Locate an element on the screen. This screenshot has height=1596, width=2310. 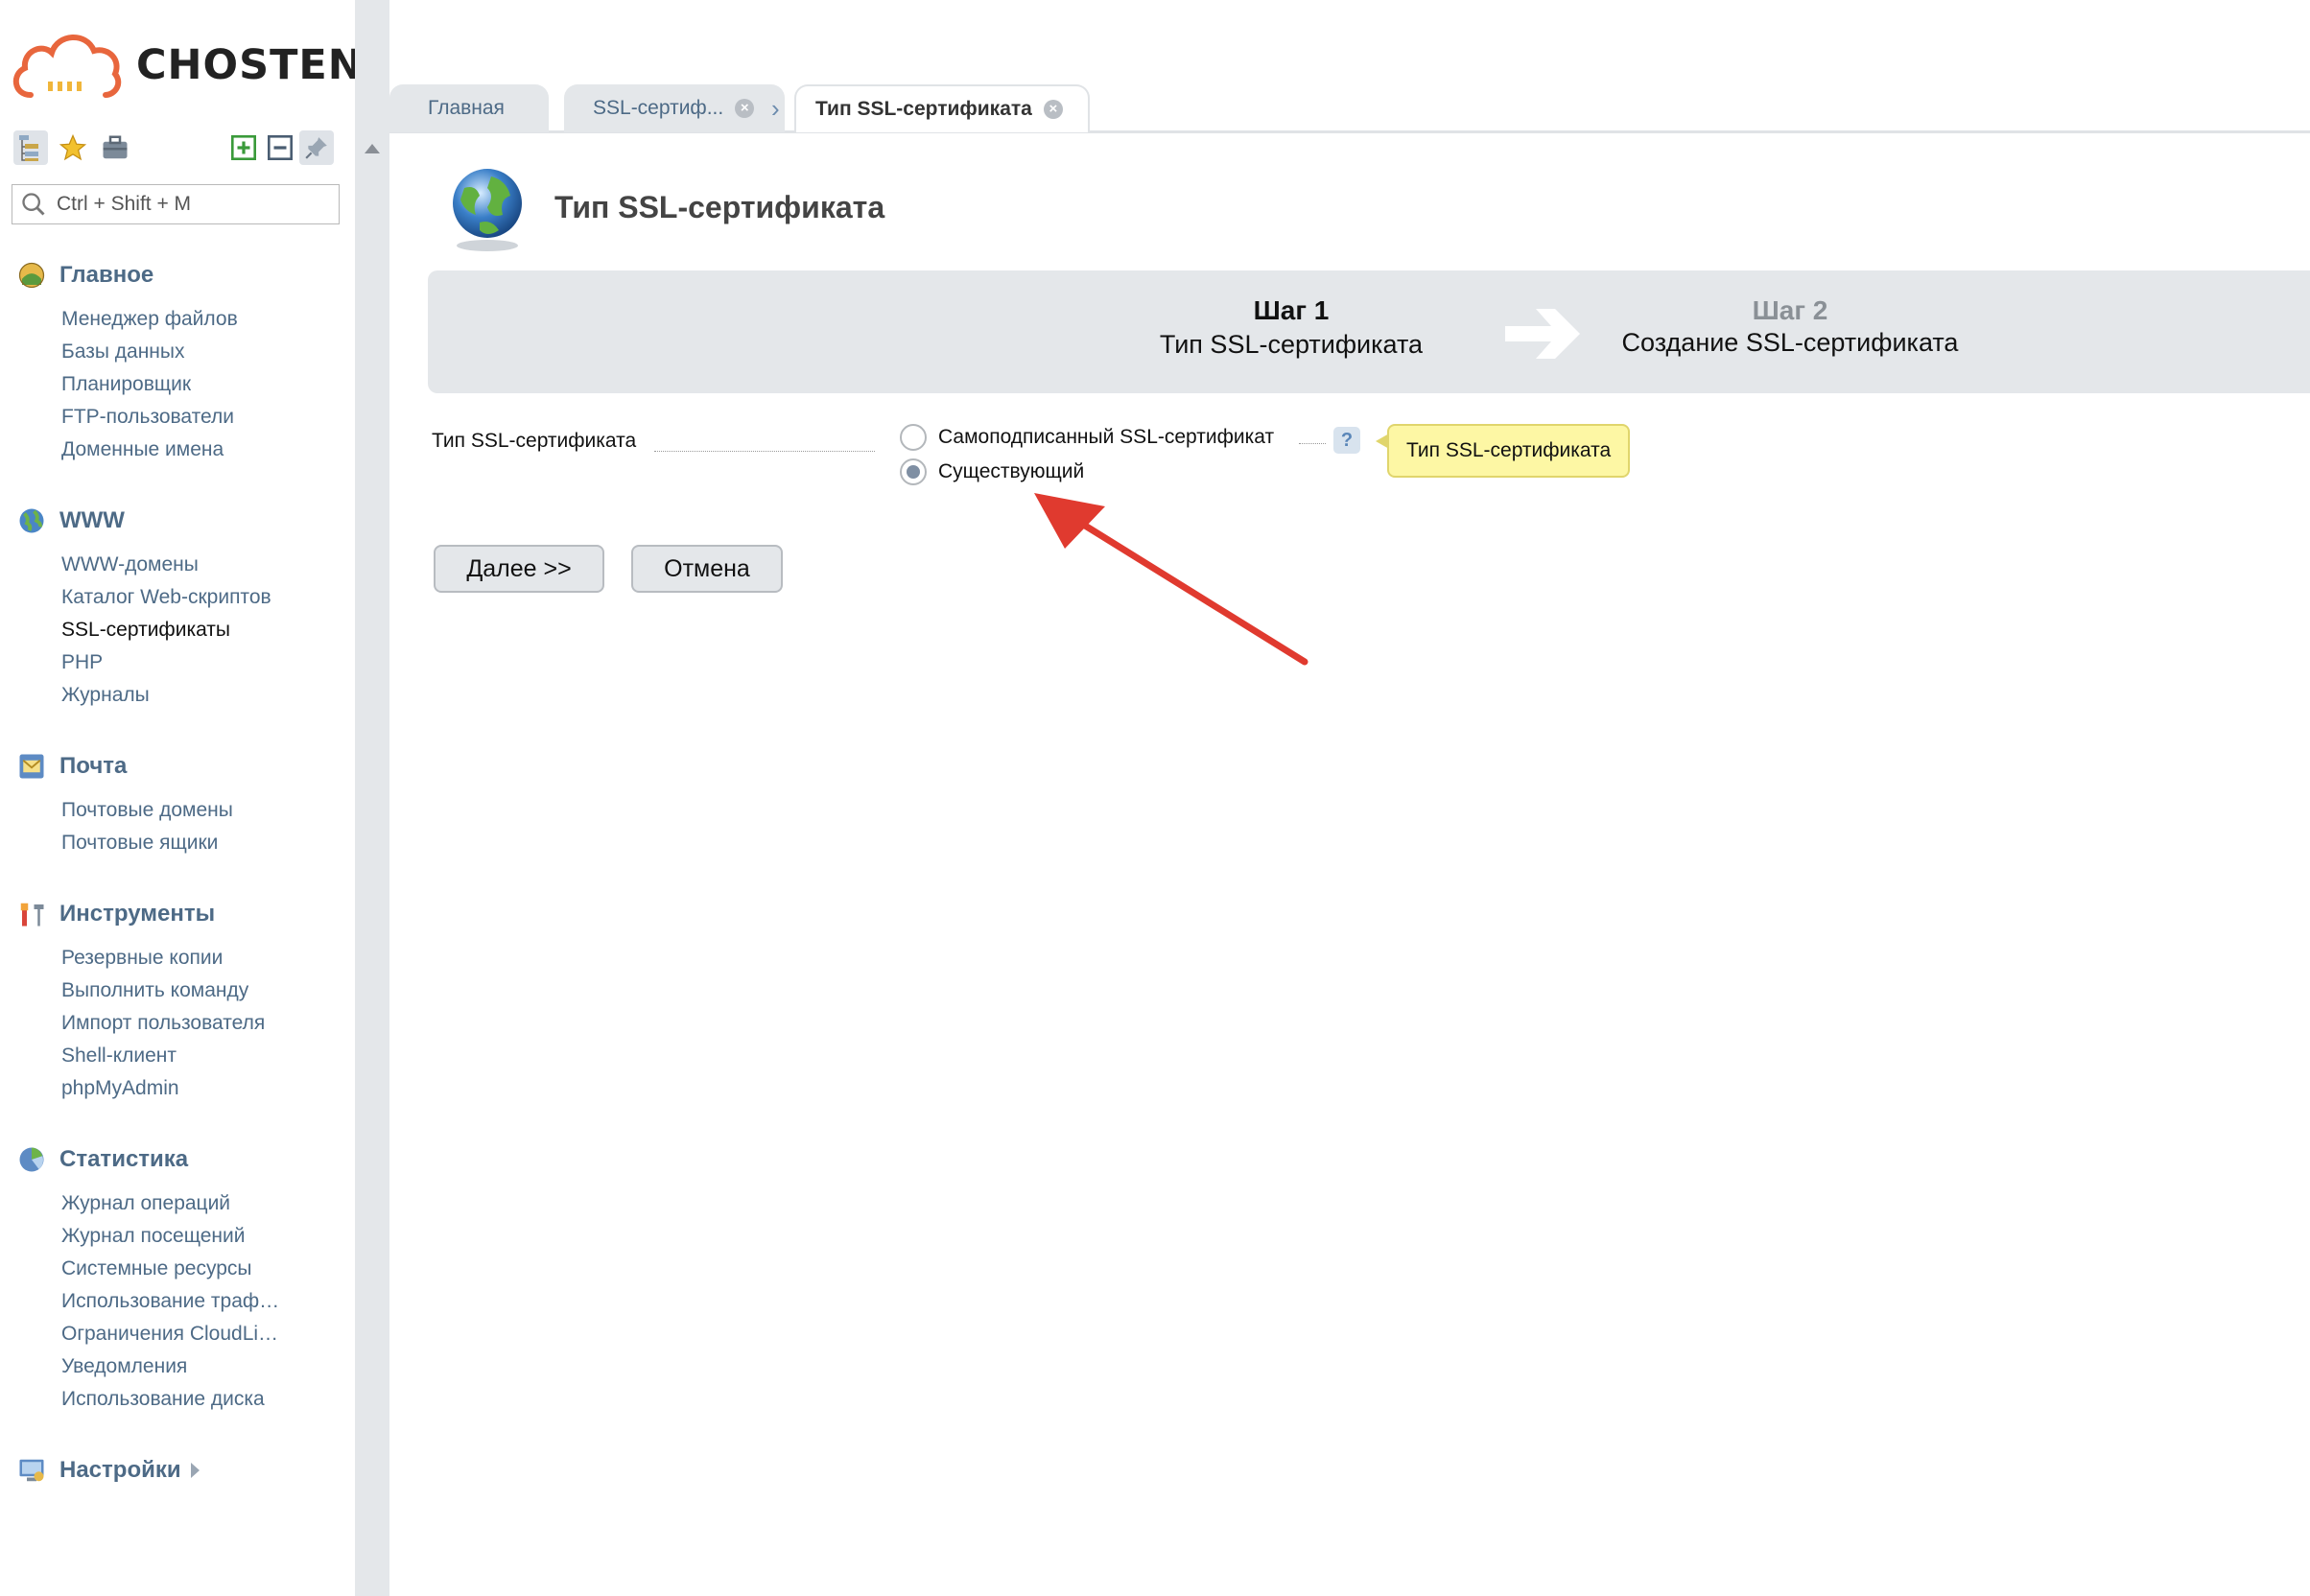
sidebar-toolbar is located at coordinates (177, 149).